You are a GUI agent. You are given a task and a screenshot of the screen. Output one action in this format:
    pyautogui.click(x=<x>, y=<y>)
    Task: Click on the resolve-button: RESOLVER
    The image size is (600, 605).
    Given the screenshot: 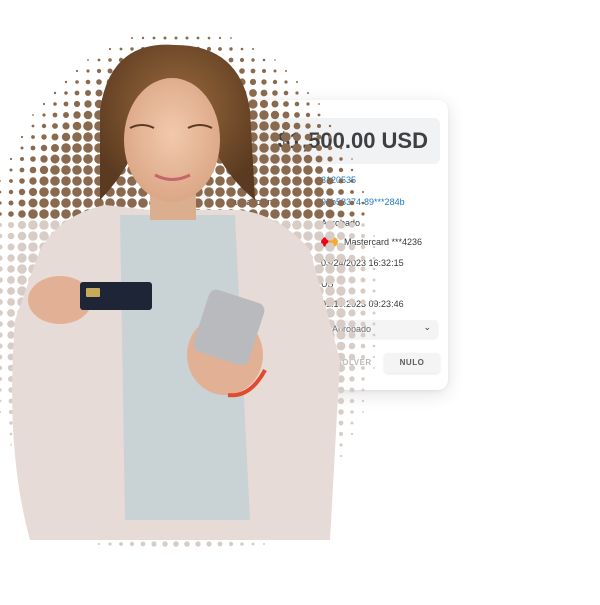 What is the action you would take?
    pyautogui.click(x=348, y=363)
    